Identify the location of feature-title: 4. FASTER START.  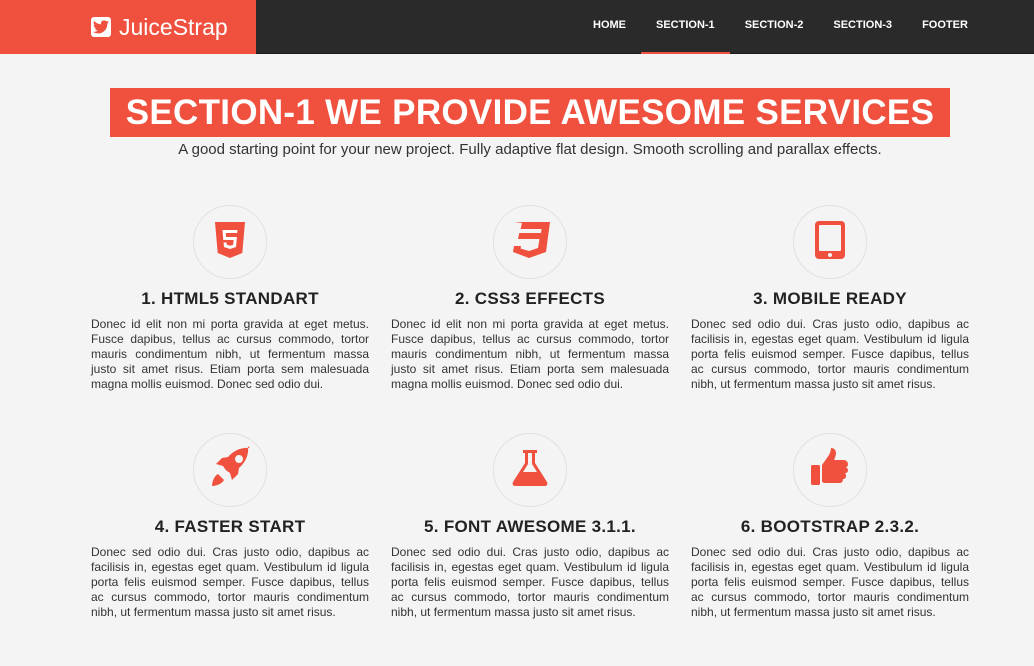
(230, 526).